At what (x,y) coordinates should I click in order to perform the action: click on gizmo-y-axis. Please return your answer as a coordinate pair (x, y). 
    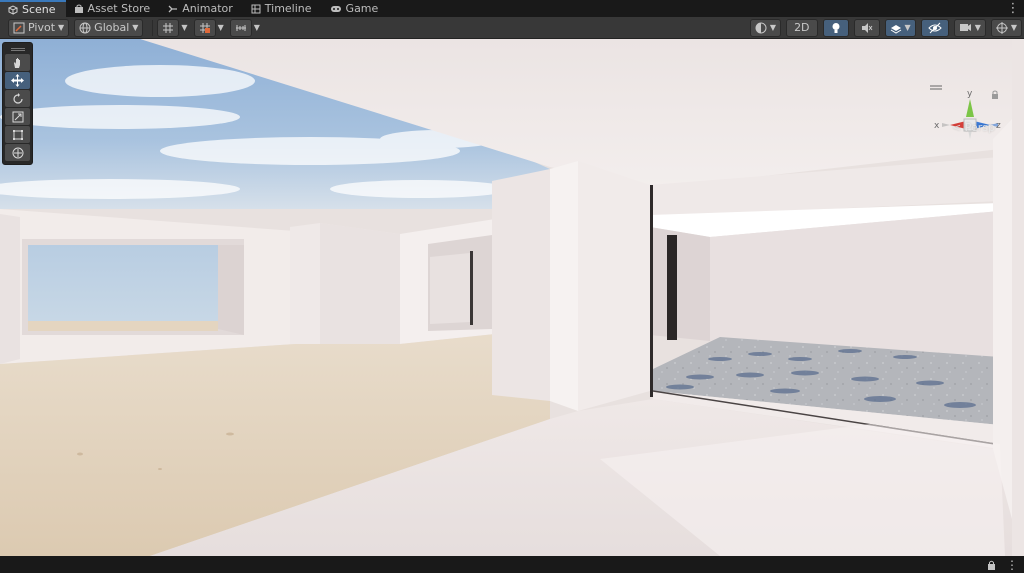
    Looking at the image, I should click on (970, 108).